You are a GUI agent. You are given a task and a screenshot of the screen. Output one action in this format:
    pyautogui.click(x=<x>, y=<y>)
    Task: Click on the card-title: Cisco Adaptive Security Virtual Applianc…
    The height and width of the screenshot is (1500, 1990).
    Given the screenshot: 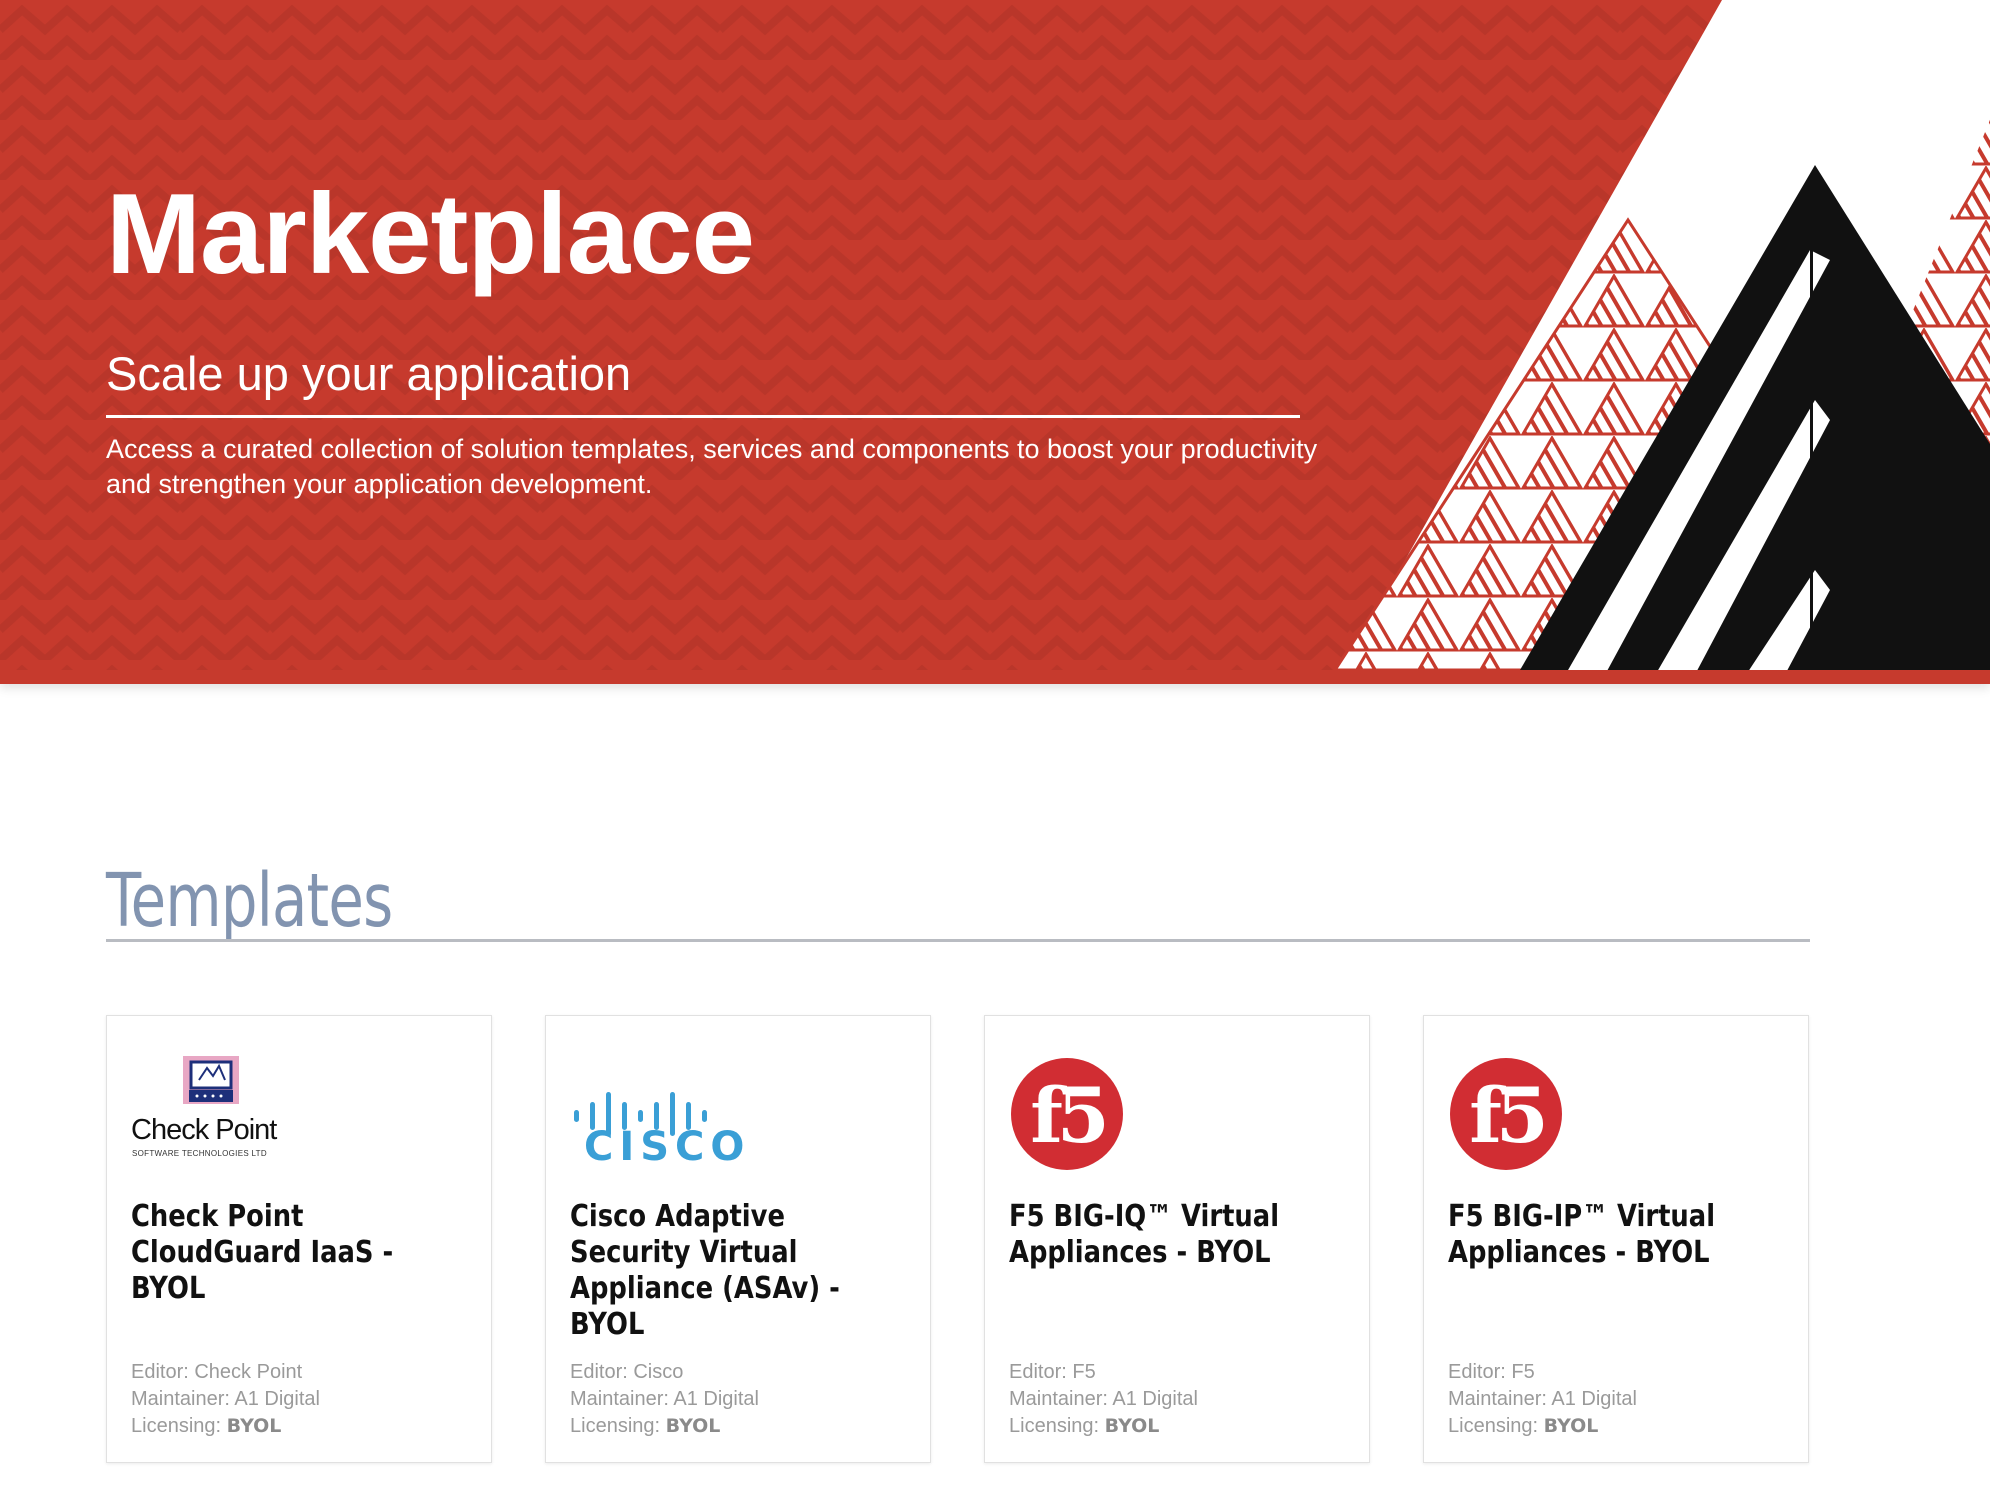 What is the action you would take?
    pyautogui.click(x=705, y=1270)
    